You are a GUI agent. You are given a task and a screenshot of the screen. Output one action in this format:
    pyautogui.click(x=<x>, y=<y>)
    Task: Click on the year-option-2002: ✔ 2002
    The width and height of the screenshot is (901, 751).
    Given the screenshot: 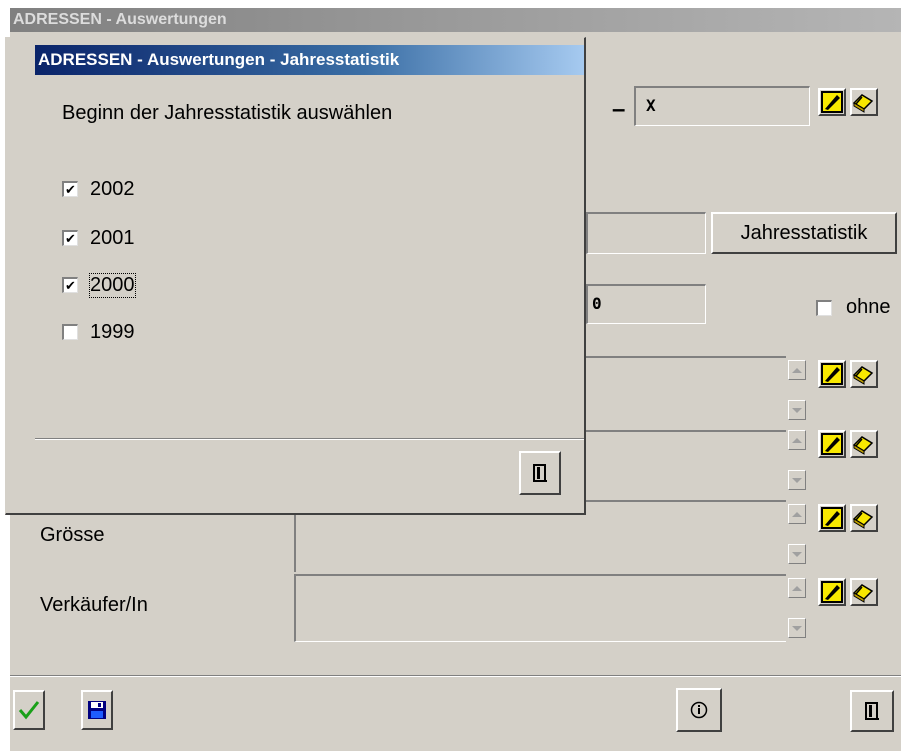 What is the action you would take?
    pyautogui.click(x=132, y=189)
    